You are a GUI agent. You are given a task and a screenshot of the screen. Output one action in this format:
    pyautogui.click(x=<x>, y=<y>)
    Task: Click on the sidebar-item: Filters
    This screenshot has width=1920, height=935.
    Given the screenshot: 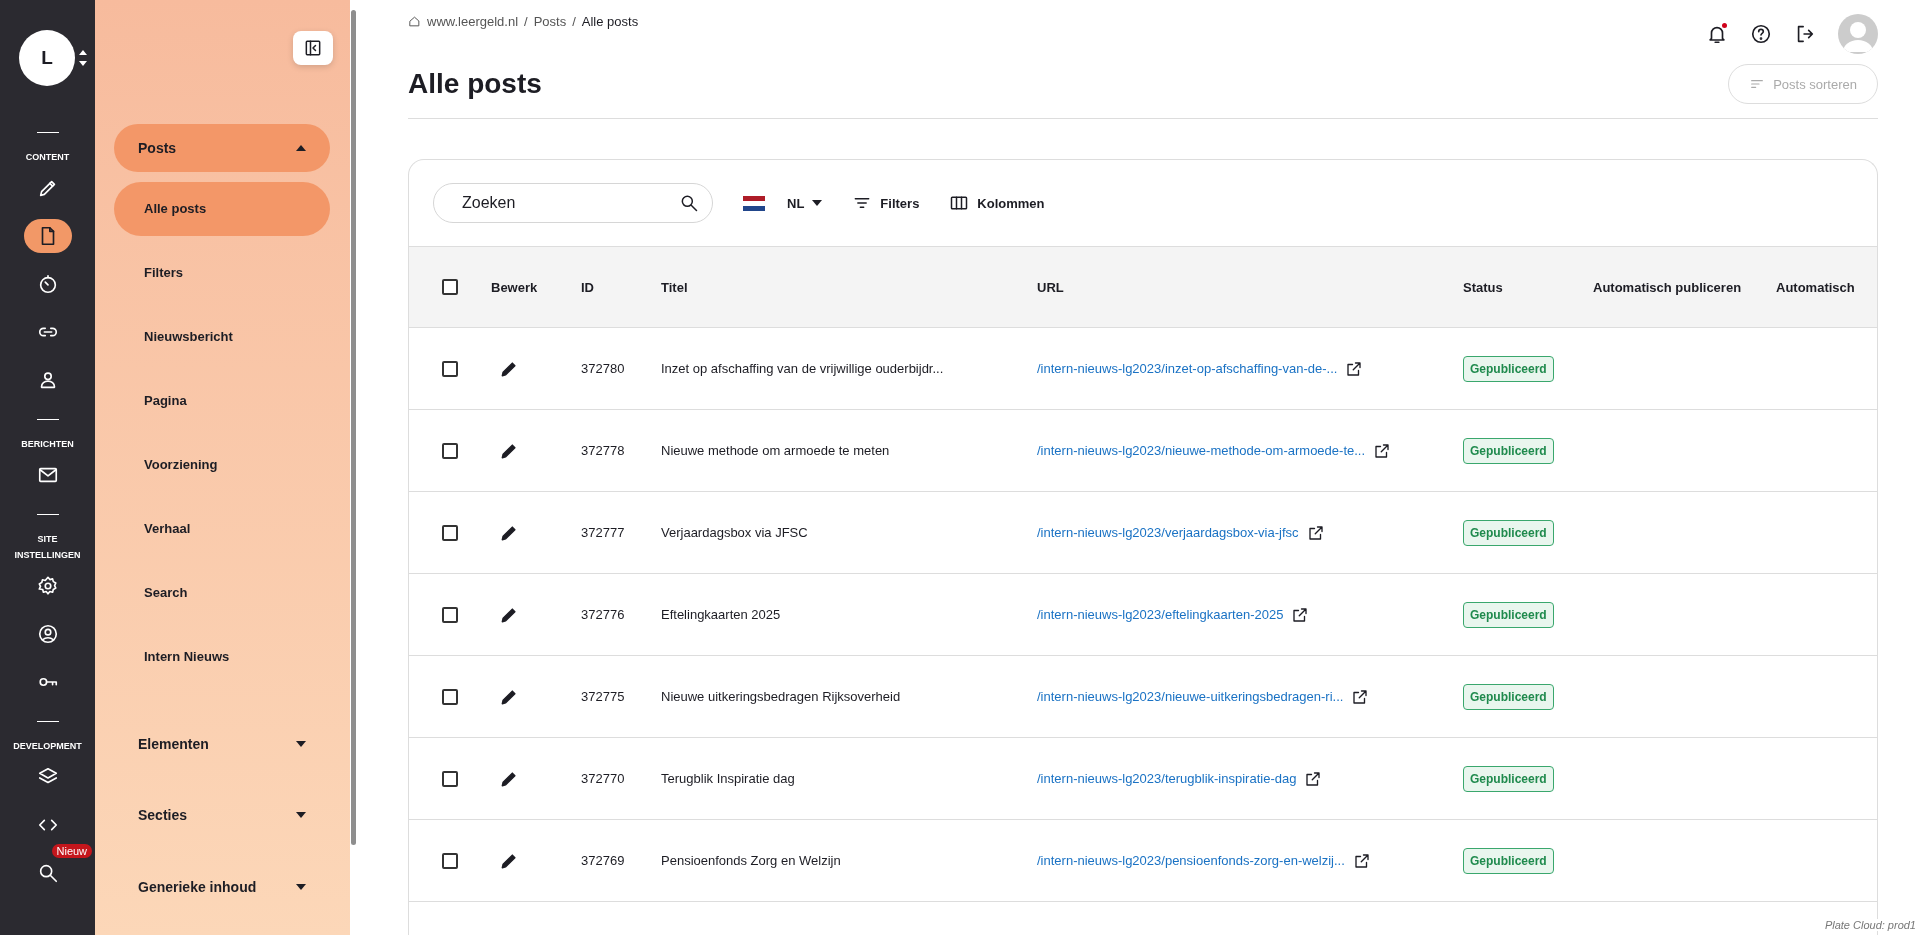 What is the action you would take?
    pyautogui.click(x=222, y=272)
    